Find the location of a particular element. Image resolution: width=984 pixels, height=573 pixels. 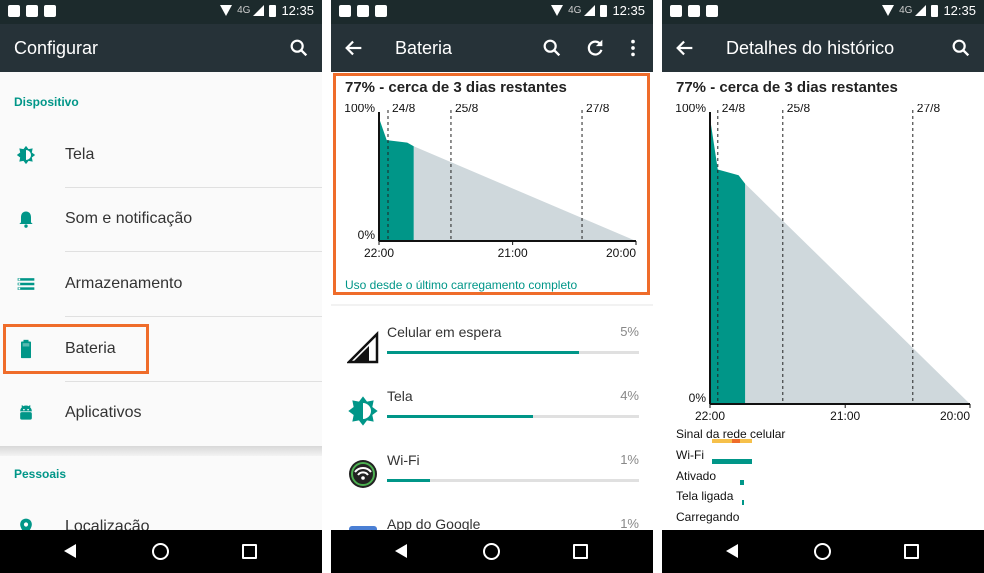

settings-item-storage: Armazenamento is located at coordinates (161, 284).